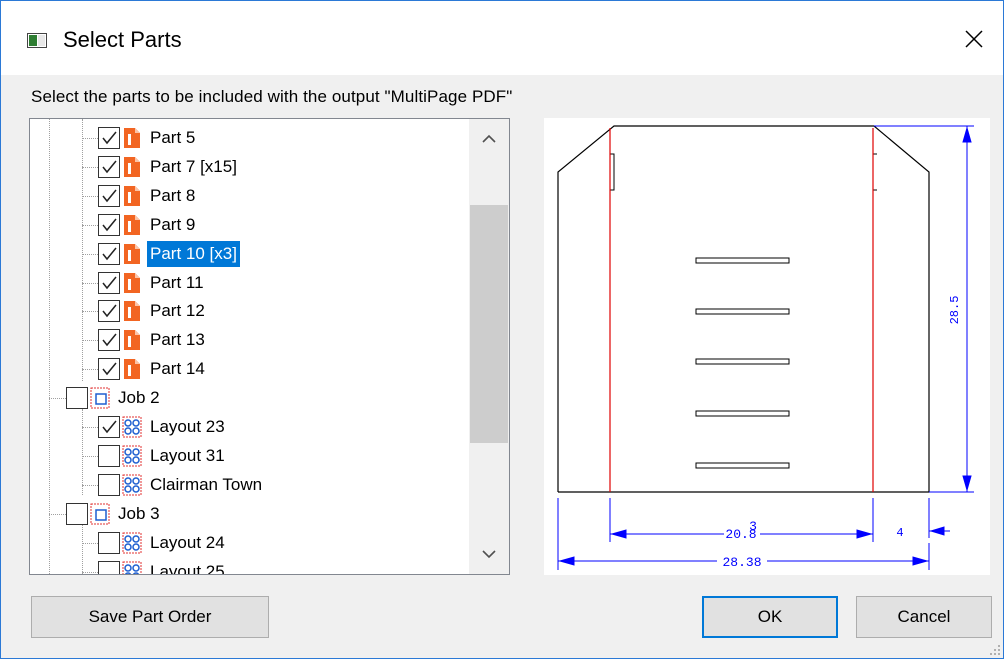  Describe the element at coordinates (955, 310) in the screenshot. I see `height-label: 28.5` at that location.